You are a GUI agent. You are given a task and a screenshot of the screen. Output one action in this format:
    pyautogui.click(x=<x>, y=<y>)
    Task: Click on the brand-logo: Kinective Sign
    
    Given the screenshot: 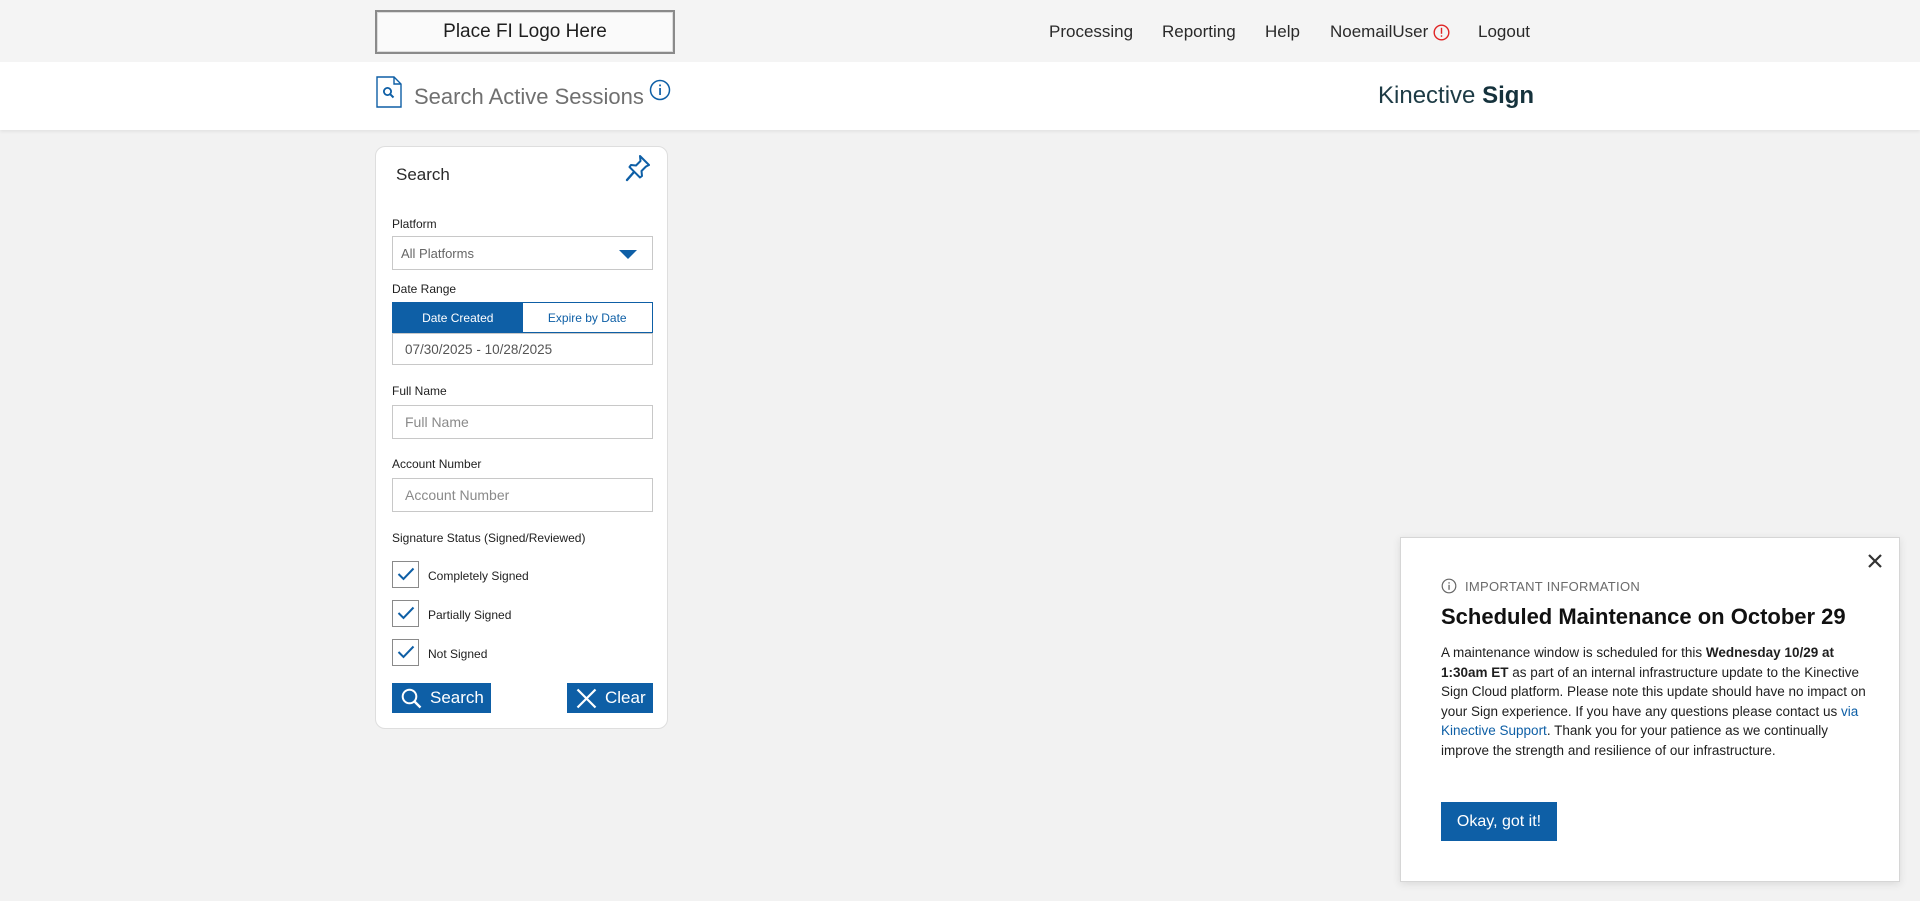 What is the action you would take?
    pyautogui.click(x=1456, y=96)
    